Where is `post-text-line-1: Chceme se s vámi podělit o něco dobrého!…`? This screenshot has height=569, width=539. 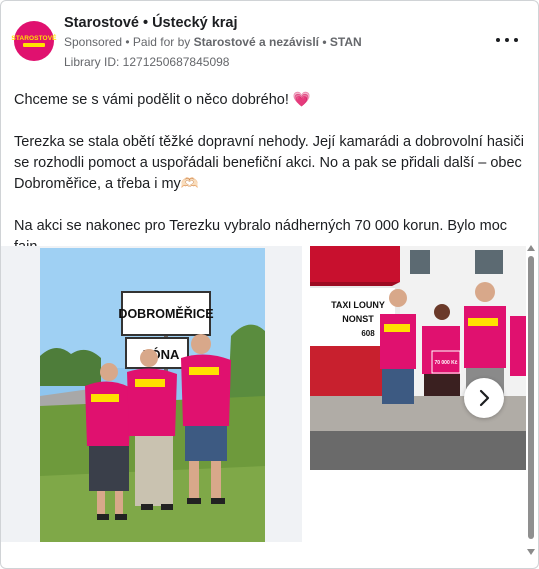 post-text-line-1: Chceme se s vámi podělit o něco dobrého!… is located at coordinates (270, 100).